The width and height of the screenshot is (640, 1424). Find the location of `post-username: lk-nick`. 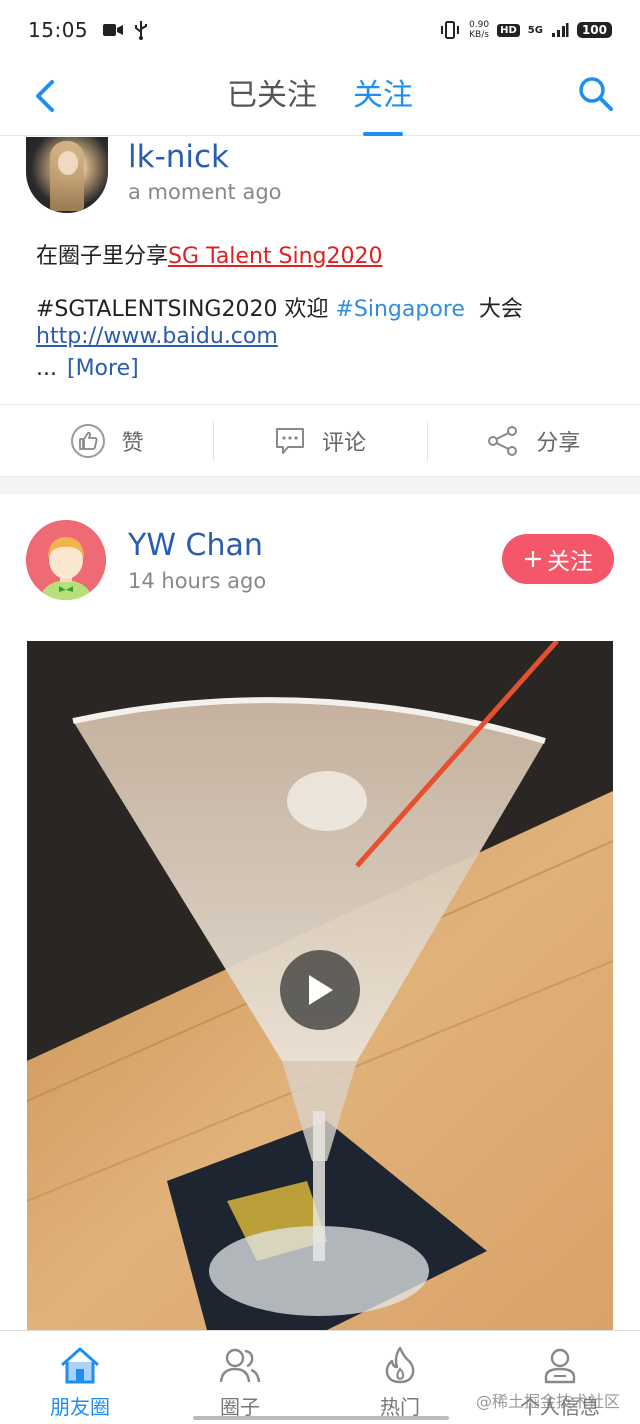

post-username: lk-nick is located at coordinates (178, 157).